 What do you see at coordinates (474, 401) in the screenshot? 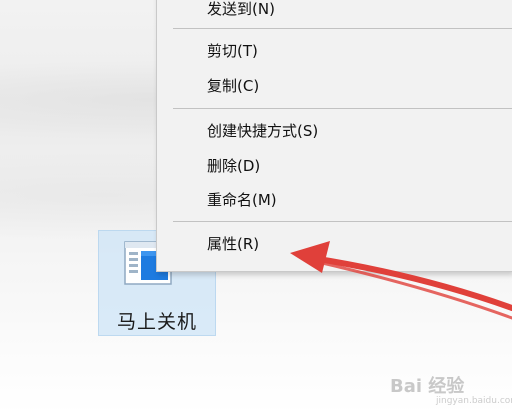
I see `watermark-subtext: jingyan.baidu.com` at bounding box center [474, 401].